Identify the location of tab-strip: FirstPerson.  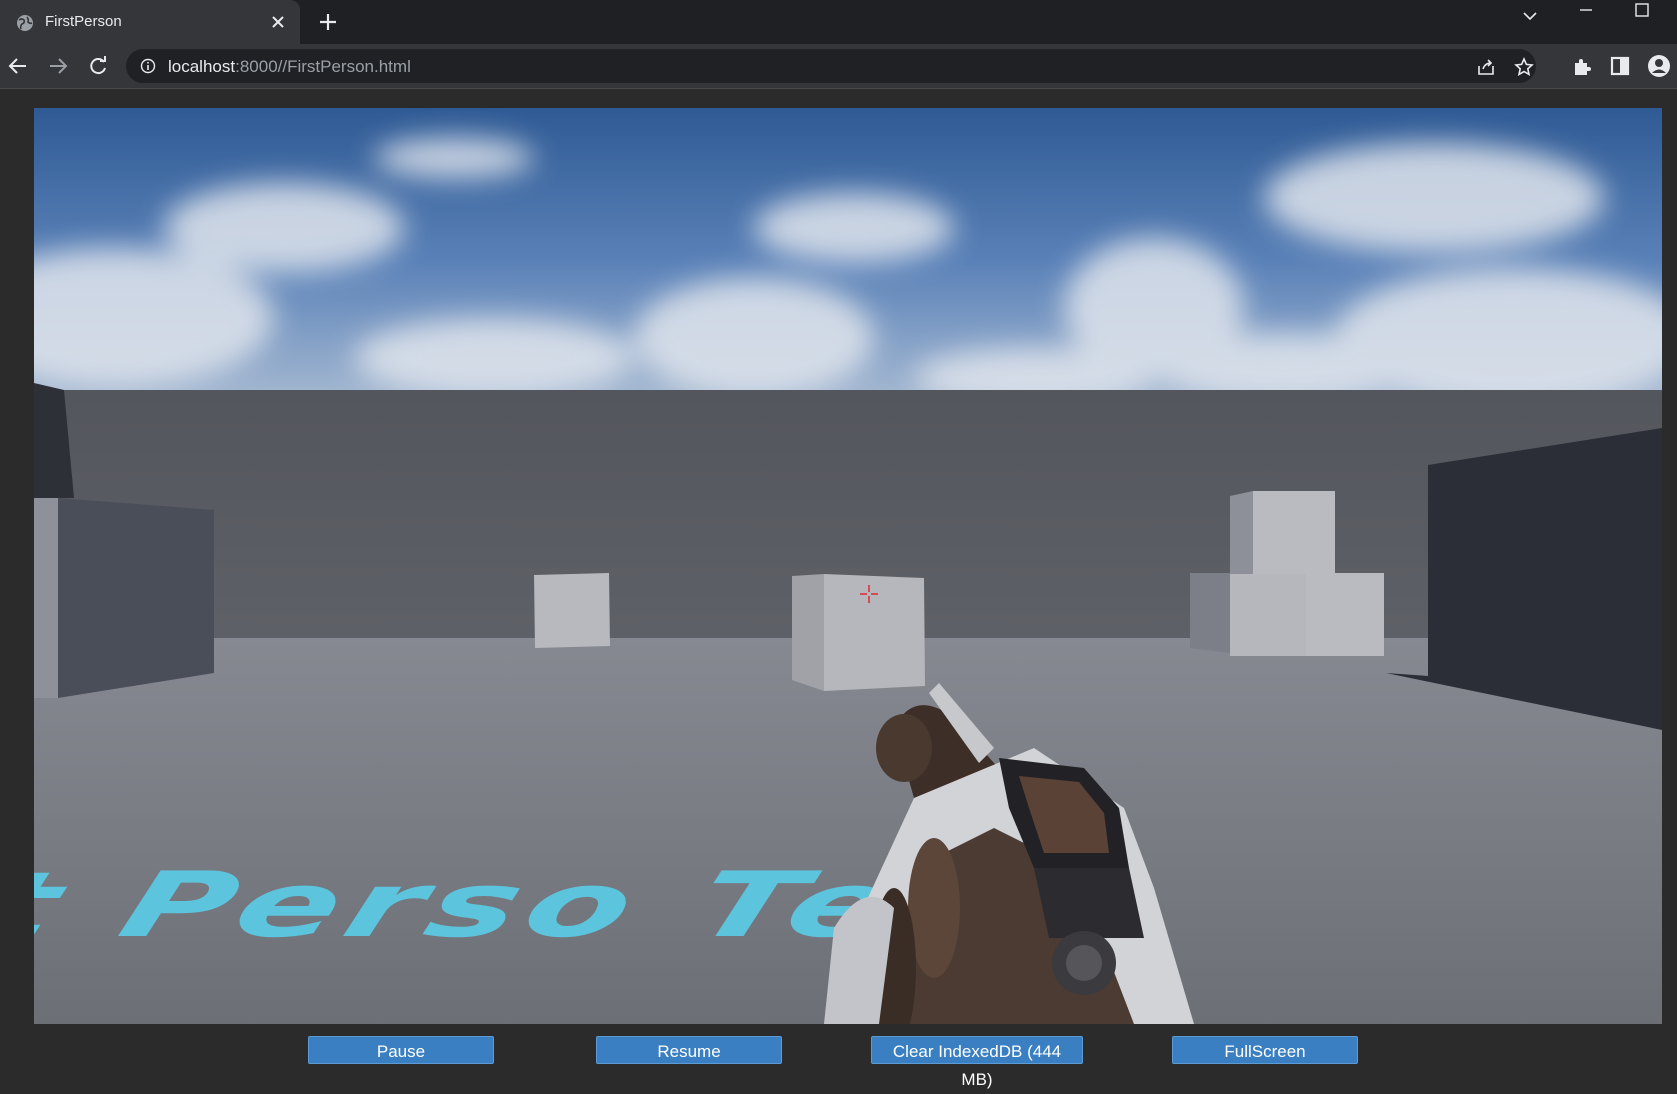
(838, 22).